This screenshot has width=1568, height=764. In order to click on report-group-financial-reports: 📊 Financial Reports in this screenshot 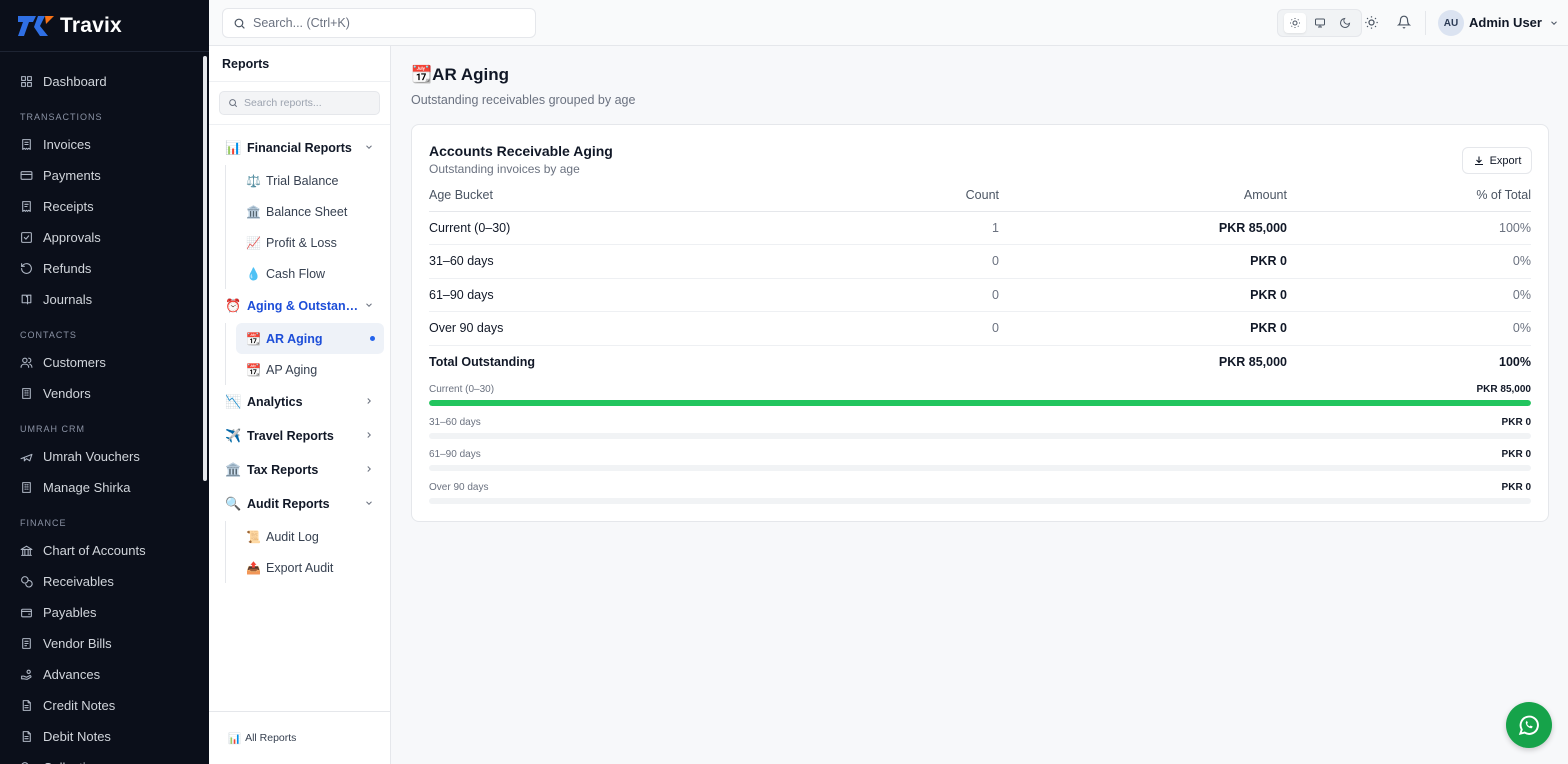, I will do `click(299, 148)`.